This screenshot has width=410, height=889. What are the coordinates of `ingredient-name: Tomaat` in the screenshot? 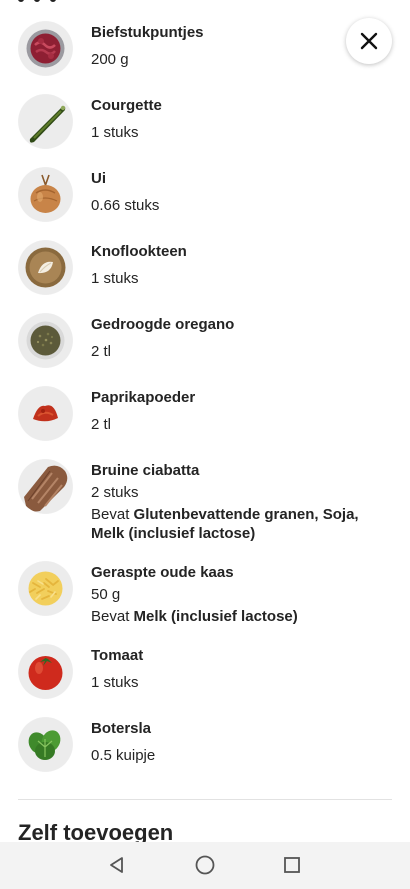 It's located at (117, 655).